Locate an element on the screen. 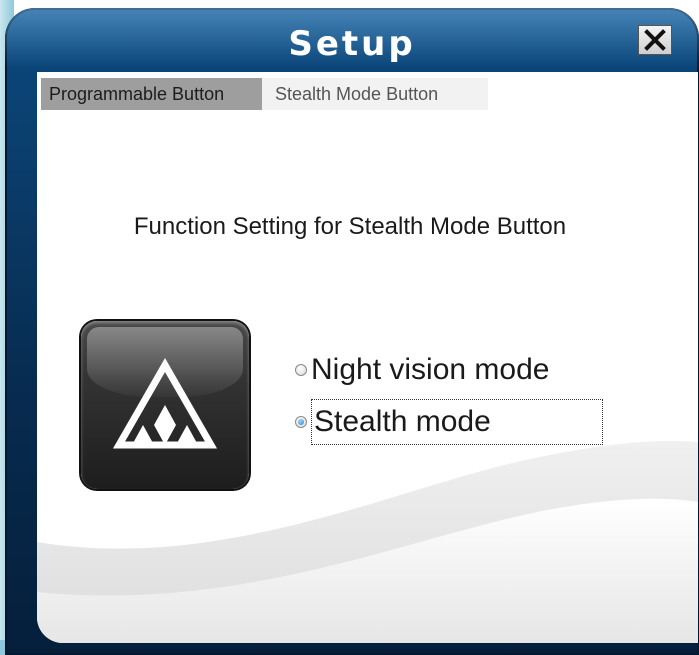 This screenshot has width=699, height=655. close-x-icon is located at coordinates (655, 40).